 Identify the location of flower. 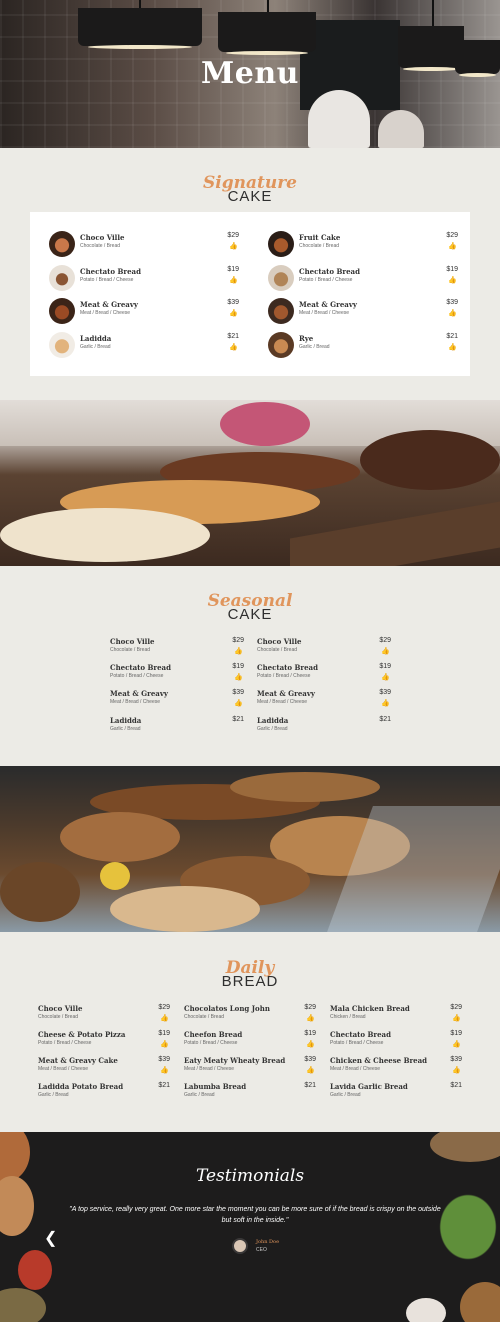
(115, 876).